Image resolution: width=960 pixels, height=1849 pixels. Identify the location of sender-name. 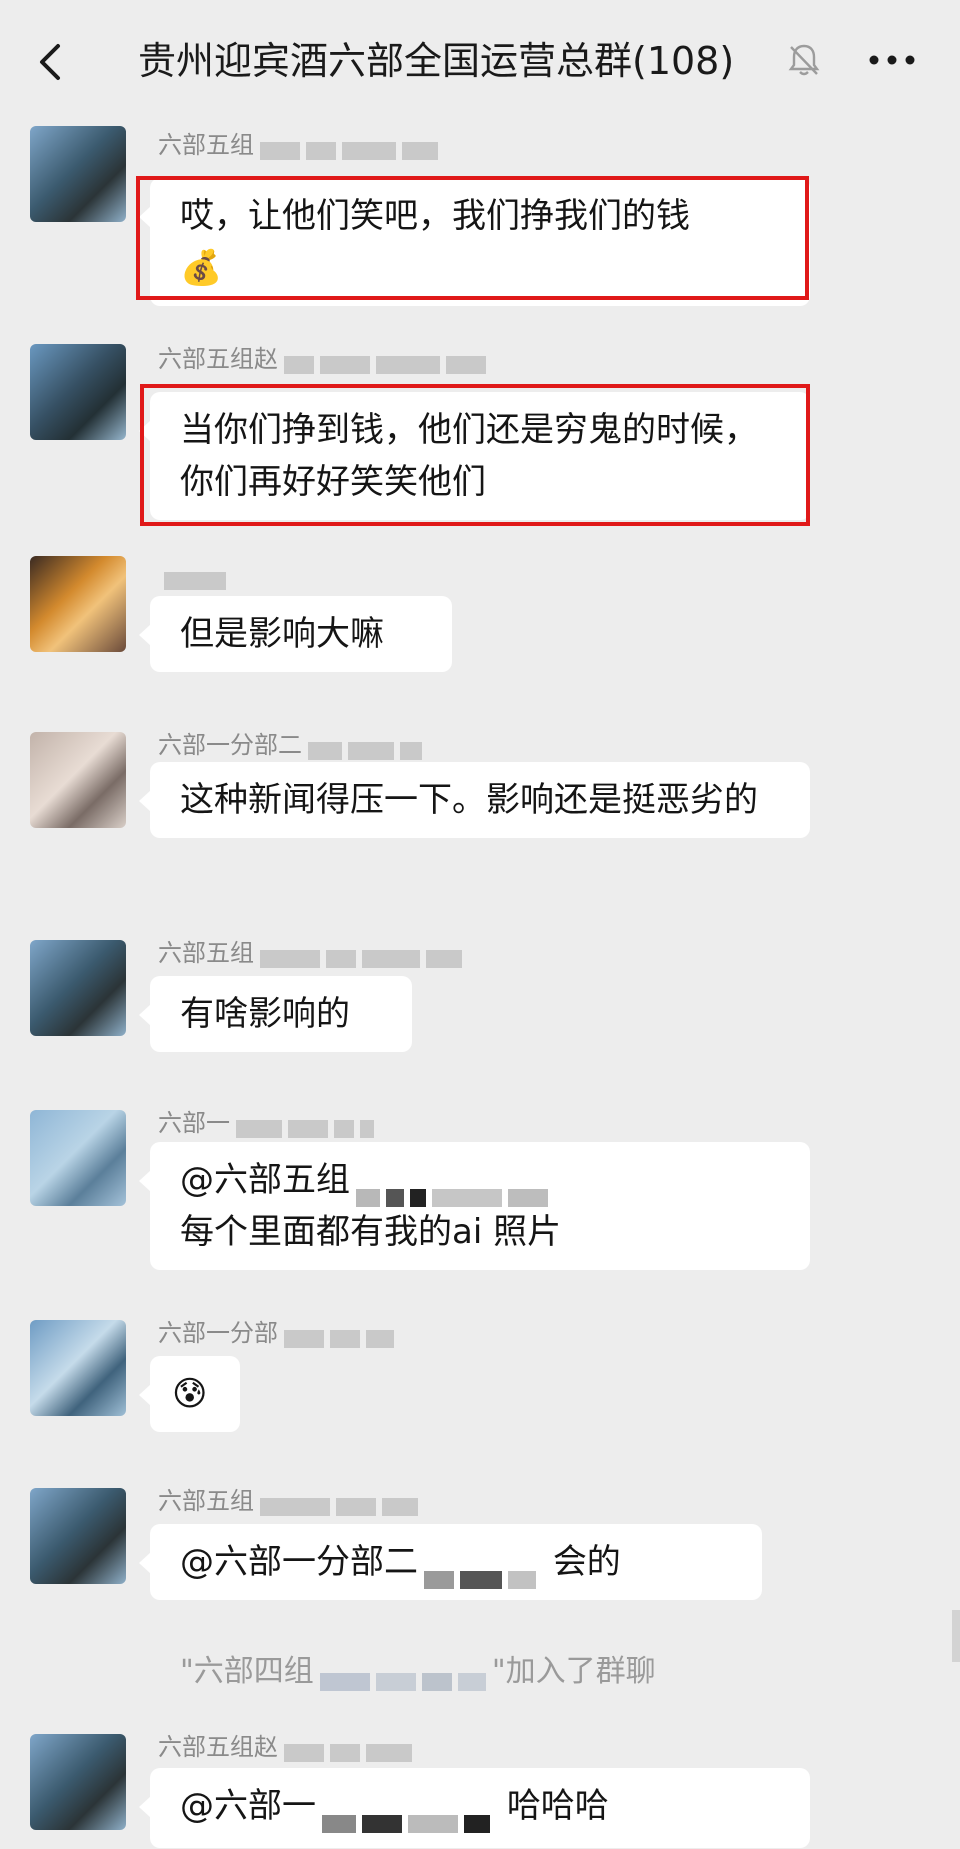
(195, 575).